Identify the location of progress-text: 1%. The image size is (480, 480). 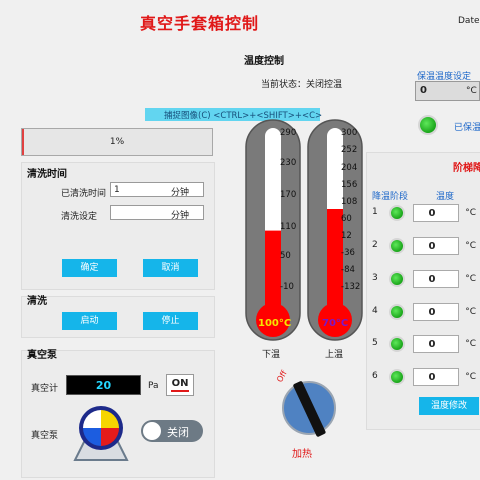
(117, 142).